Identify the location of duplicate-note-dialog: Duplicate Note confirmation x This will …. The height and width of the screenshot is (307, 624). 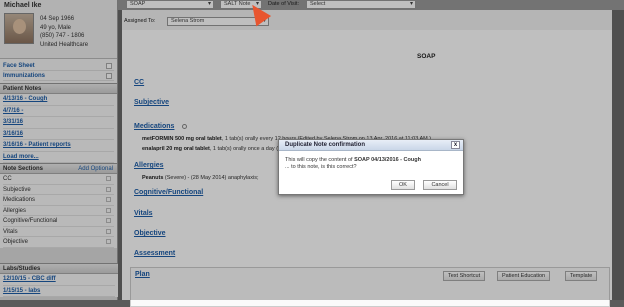
(371, 167).